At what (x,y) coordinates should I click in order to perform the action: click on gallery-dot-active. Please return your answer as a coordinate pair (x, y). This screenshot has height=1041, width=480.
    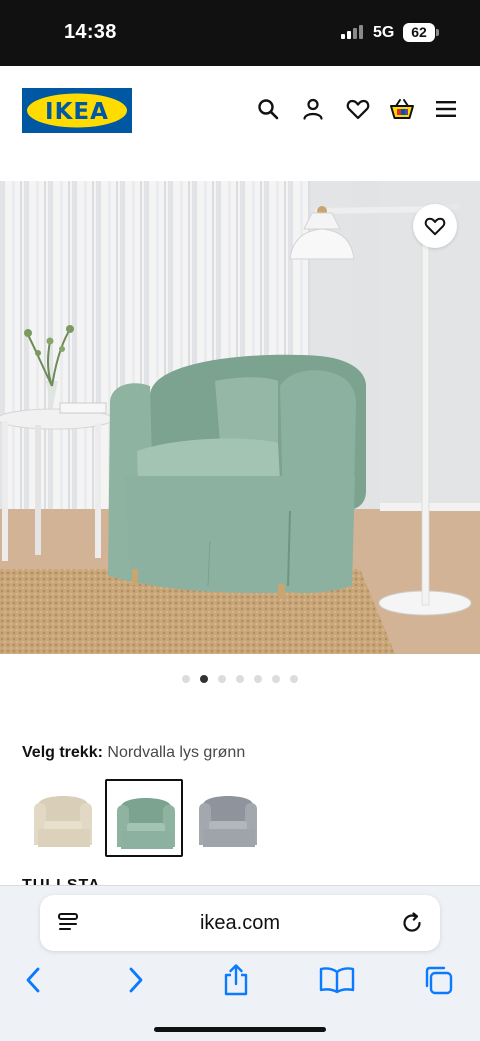
    Looking at the image, I should click on (204, 679).